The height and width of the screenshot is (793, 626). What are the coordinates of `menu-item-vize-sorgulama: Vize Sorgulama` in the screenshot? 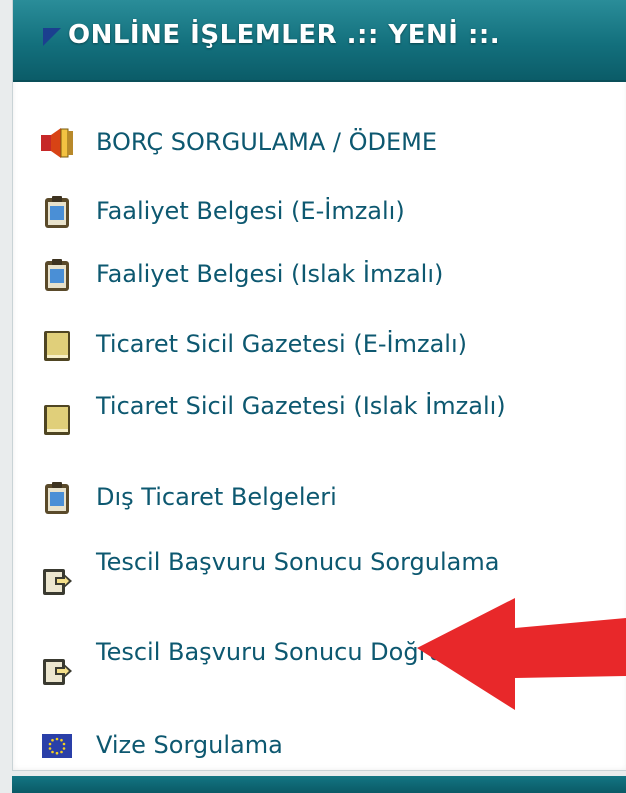 It's located at (309, 746).